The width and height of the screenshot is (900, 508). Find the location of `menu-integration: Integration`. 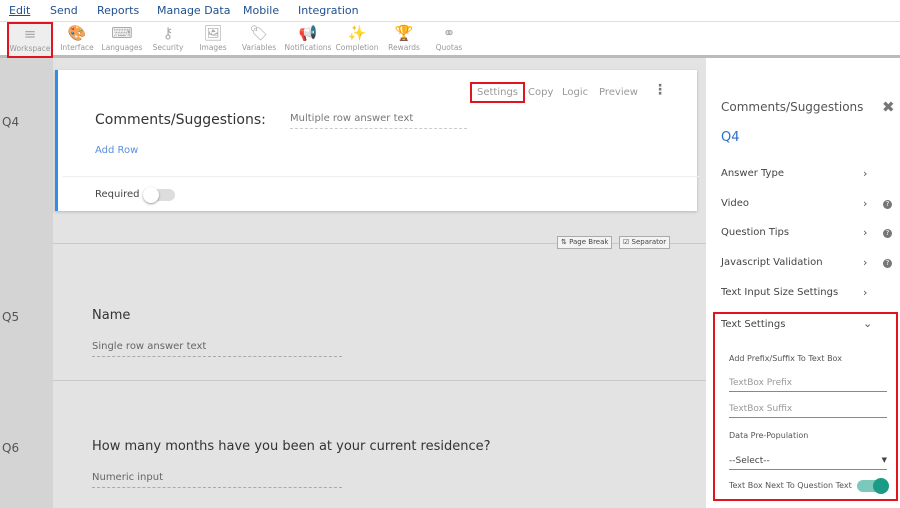

menu-integration: Integration is located at coordinates (328, 10).